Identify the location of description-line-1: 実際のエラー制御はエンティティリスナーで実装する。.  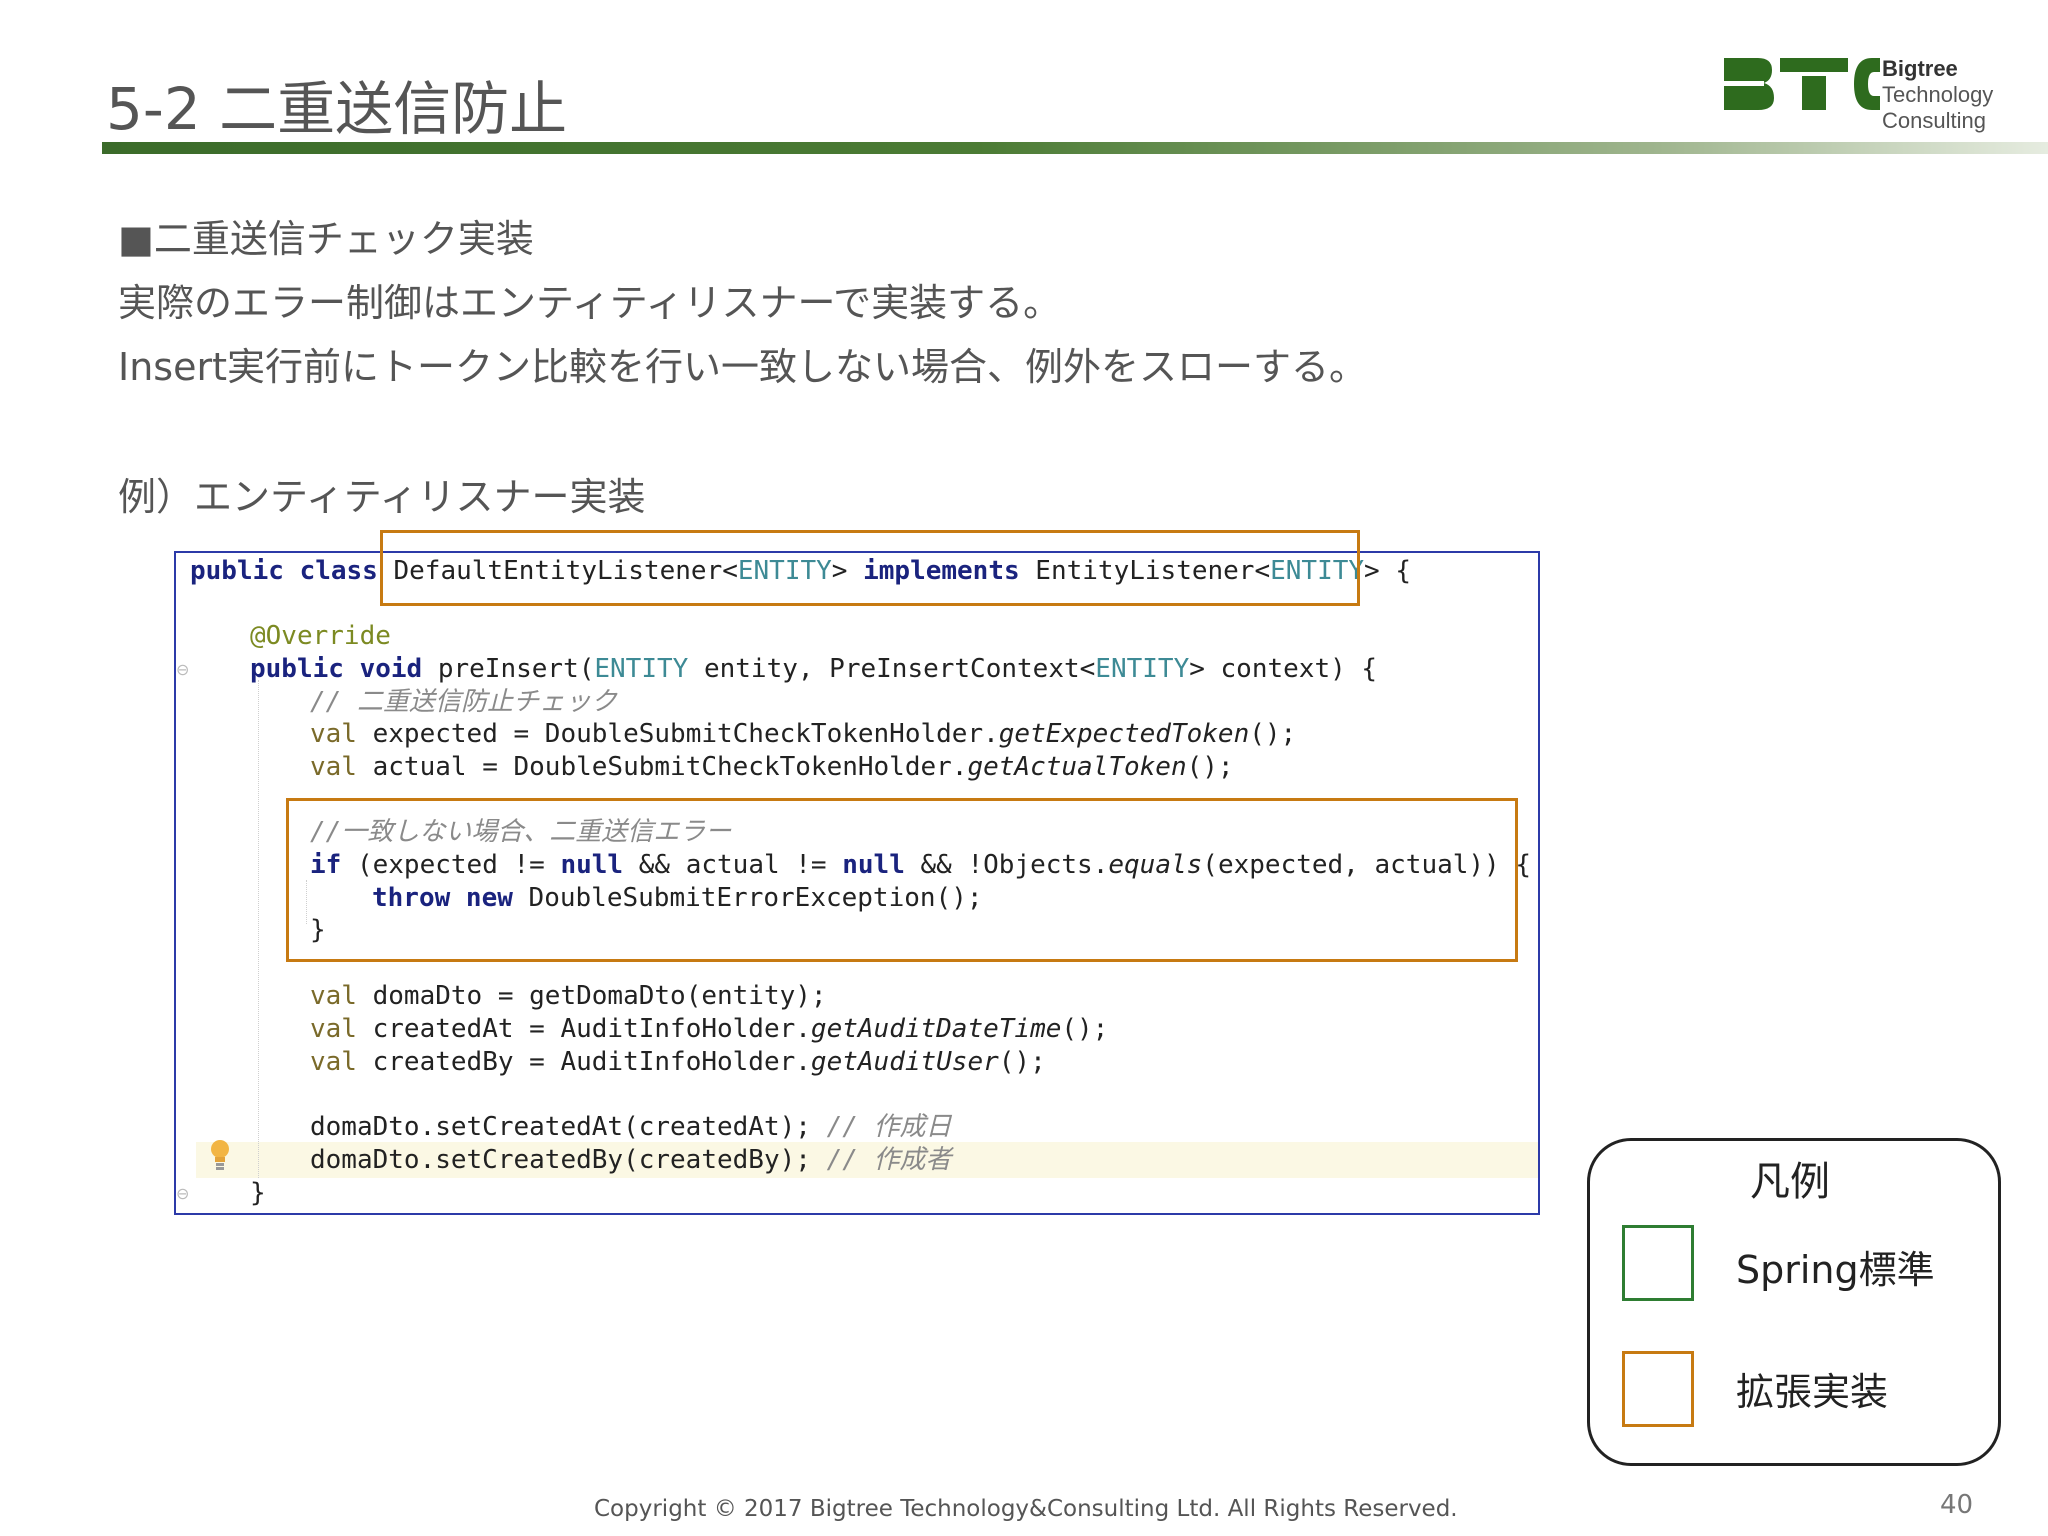
(590, 303).